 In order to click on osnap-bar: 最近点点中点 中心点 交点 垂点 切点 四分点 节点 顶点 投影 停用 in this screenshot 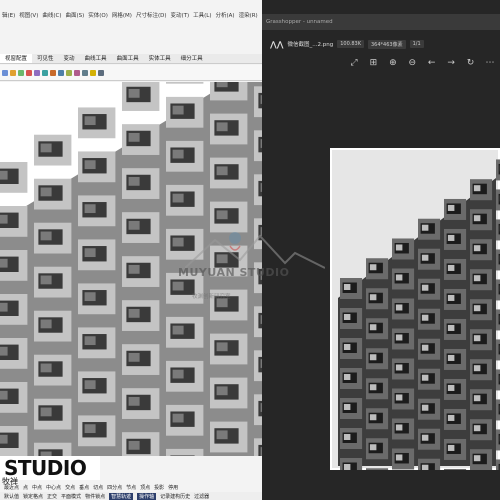, I will do `click(131, 487)`.